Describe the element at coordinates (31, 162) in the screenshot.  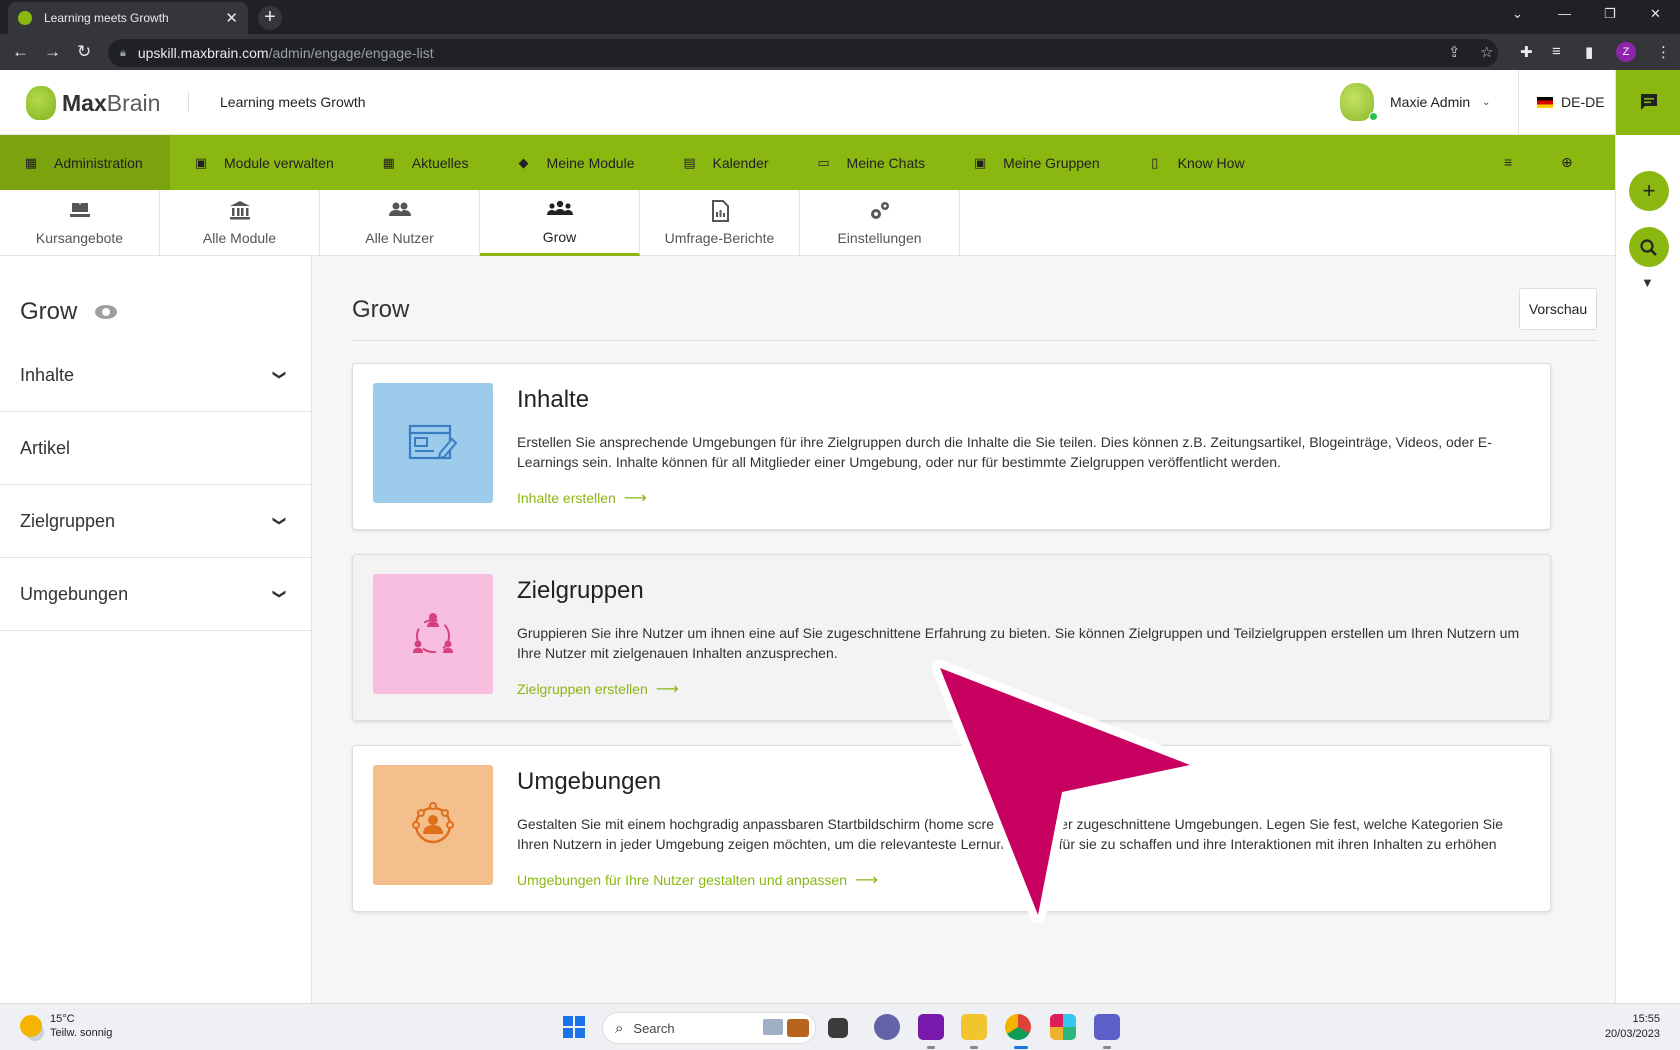
I see `admin-icon: ▦` at that location.